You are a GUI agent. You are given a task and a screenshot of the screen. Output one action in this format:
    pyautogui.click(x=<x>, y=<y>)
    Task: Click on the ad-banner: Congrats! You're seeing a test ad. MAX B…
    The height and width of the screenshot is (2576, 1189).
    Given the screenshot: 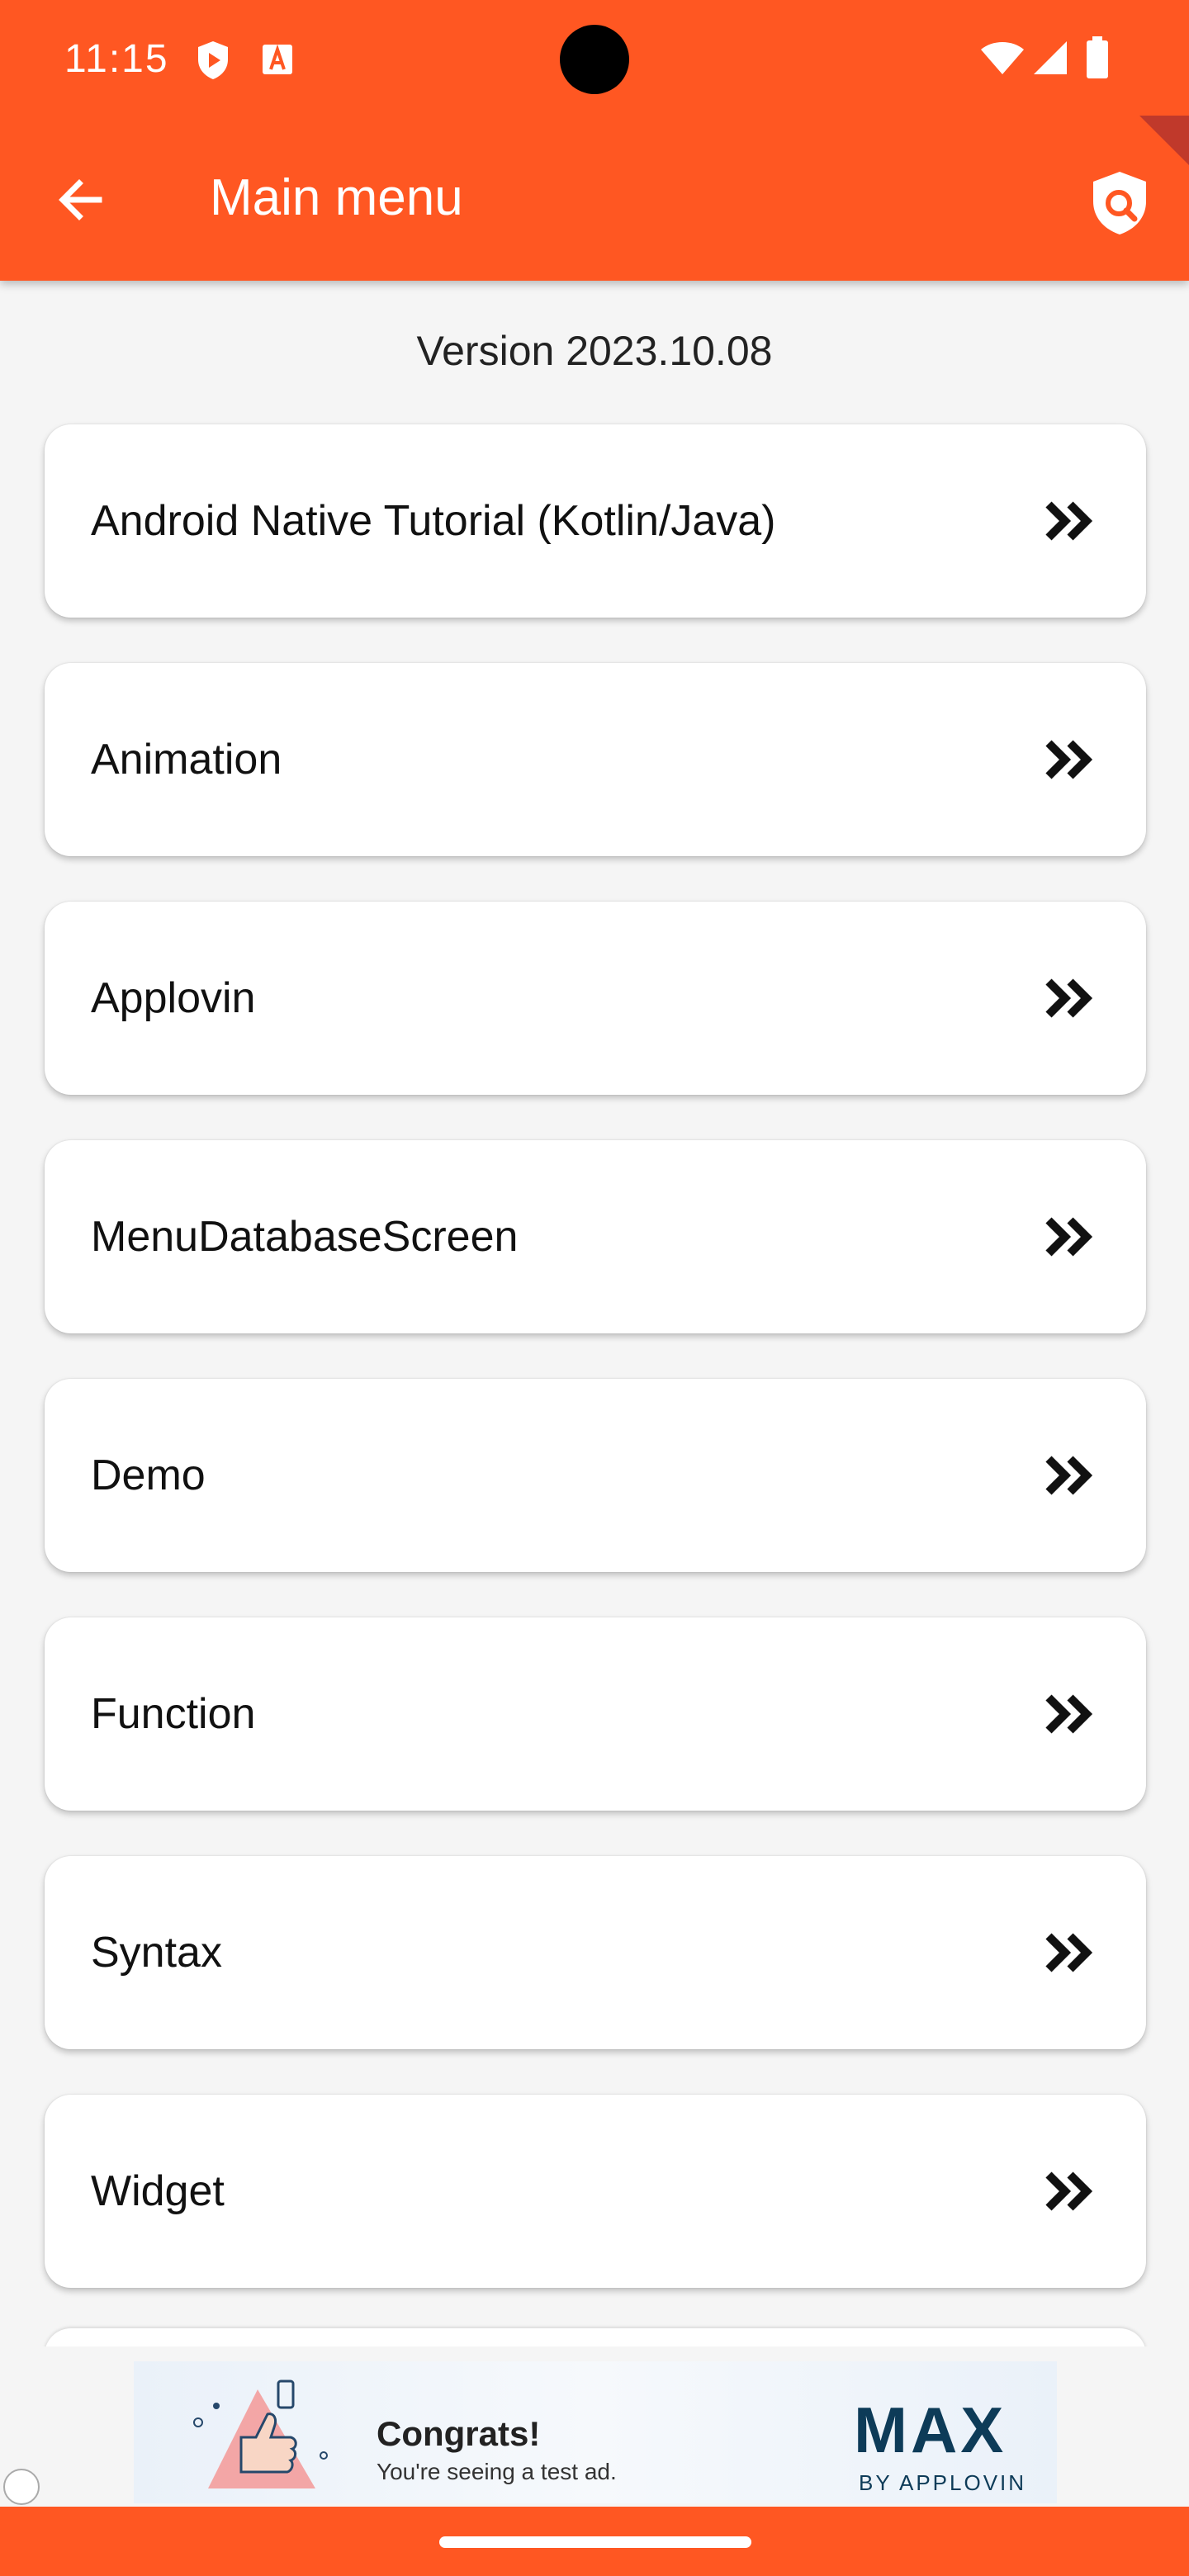 What is the action you would take?
    pyautogui.click(x=595, y=2432)
    